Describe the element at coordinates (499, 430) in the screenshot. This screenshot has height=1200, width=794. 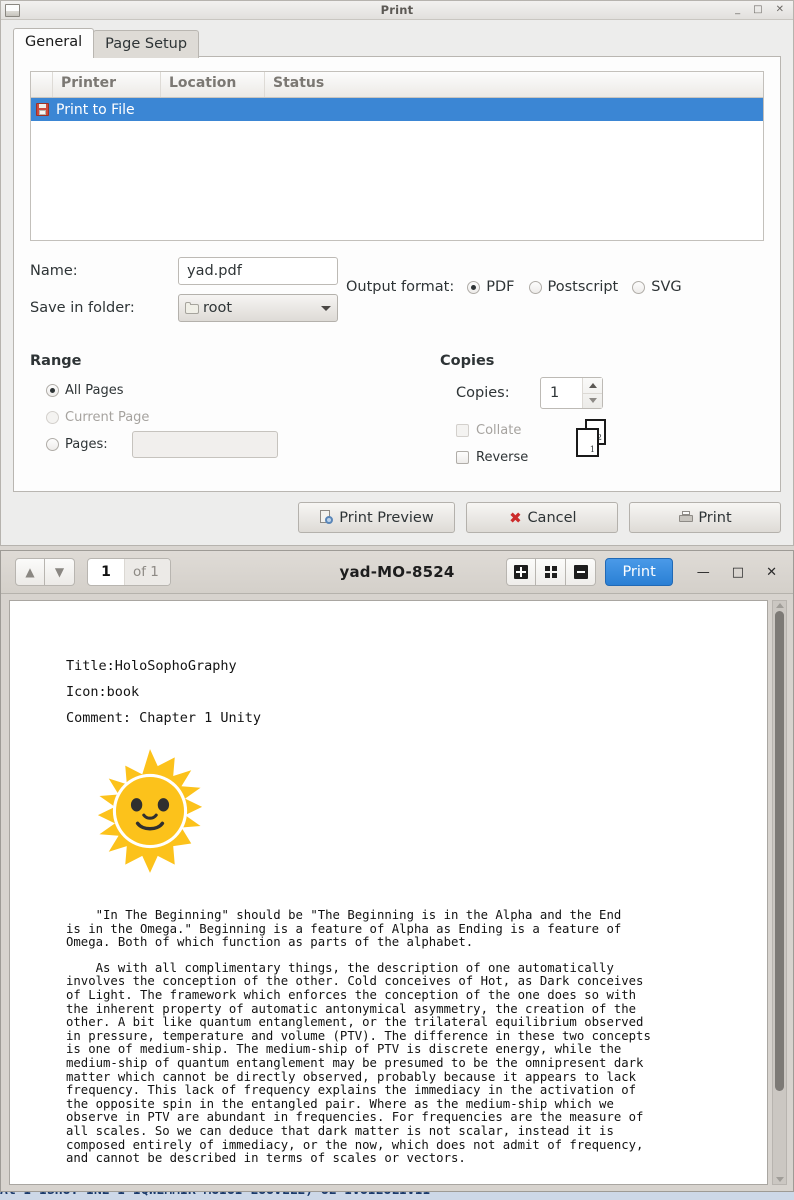
I see `collate-label: Collate` at that location.